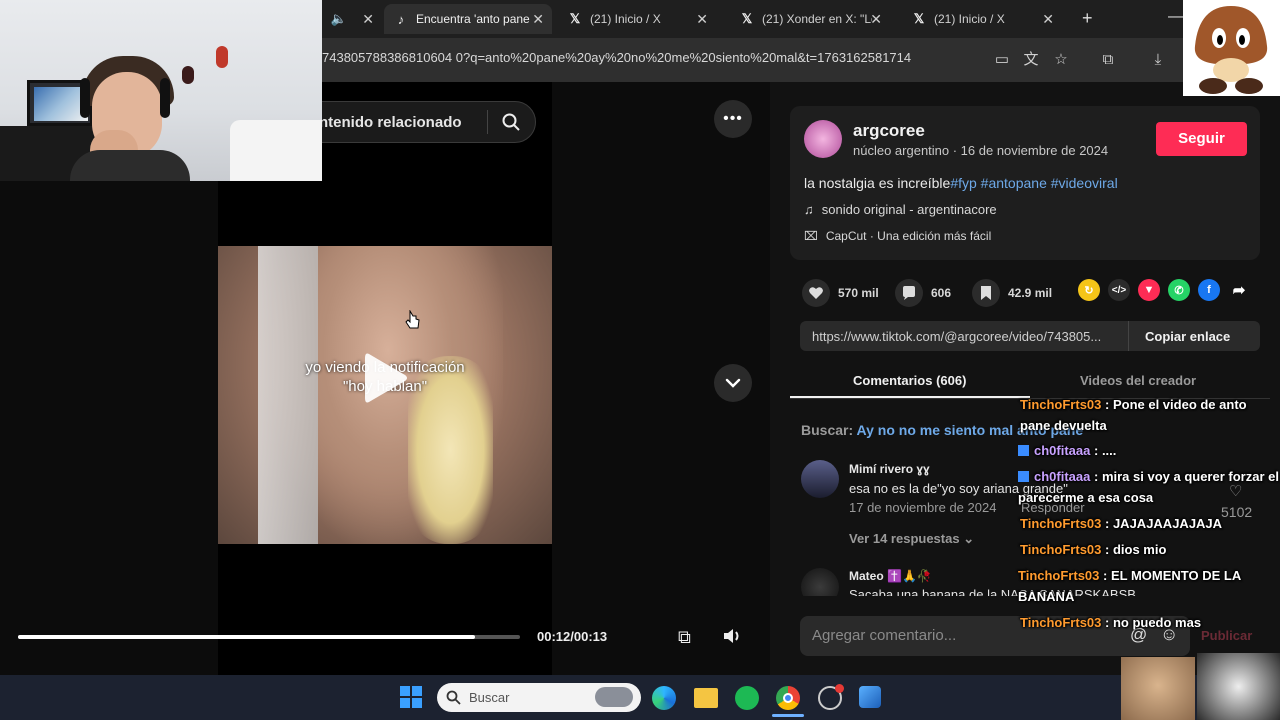  Describe the element at coordinates (1119, 290) in the screenshot. I see `embed-icon: </>` at that location.